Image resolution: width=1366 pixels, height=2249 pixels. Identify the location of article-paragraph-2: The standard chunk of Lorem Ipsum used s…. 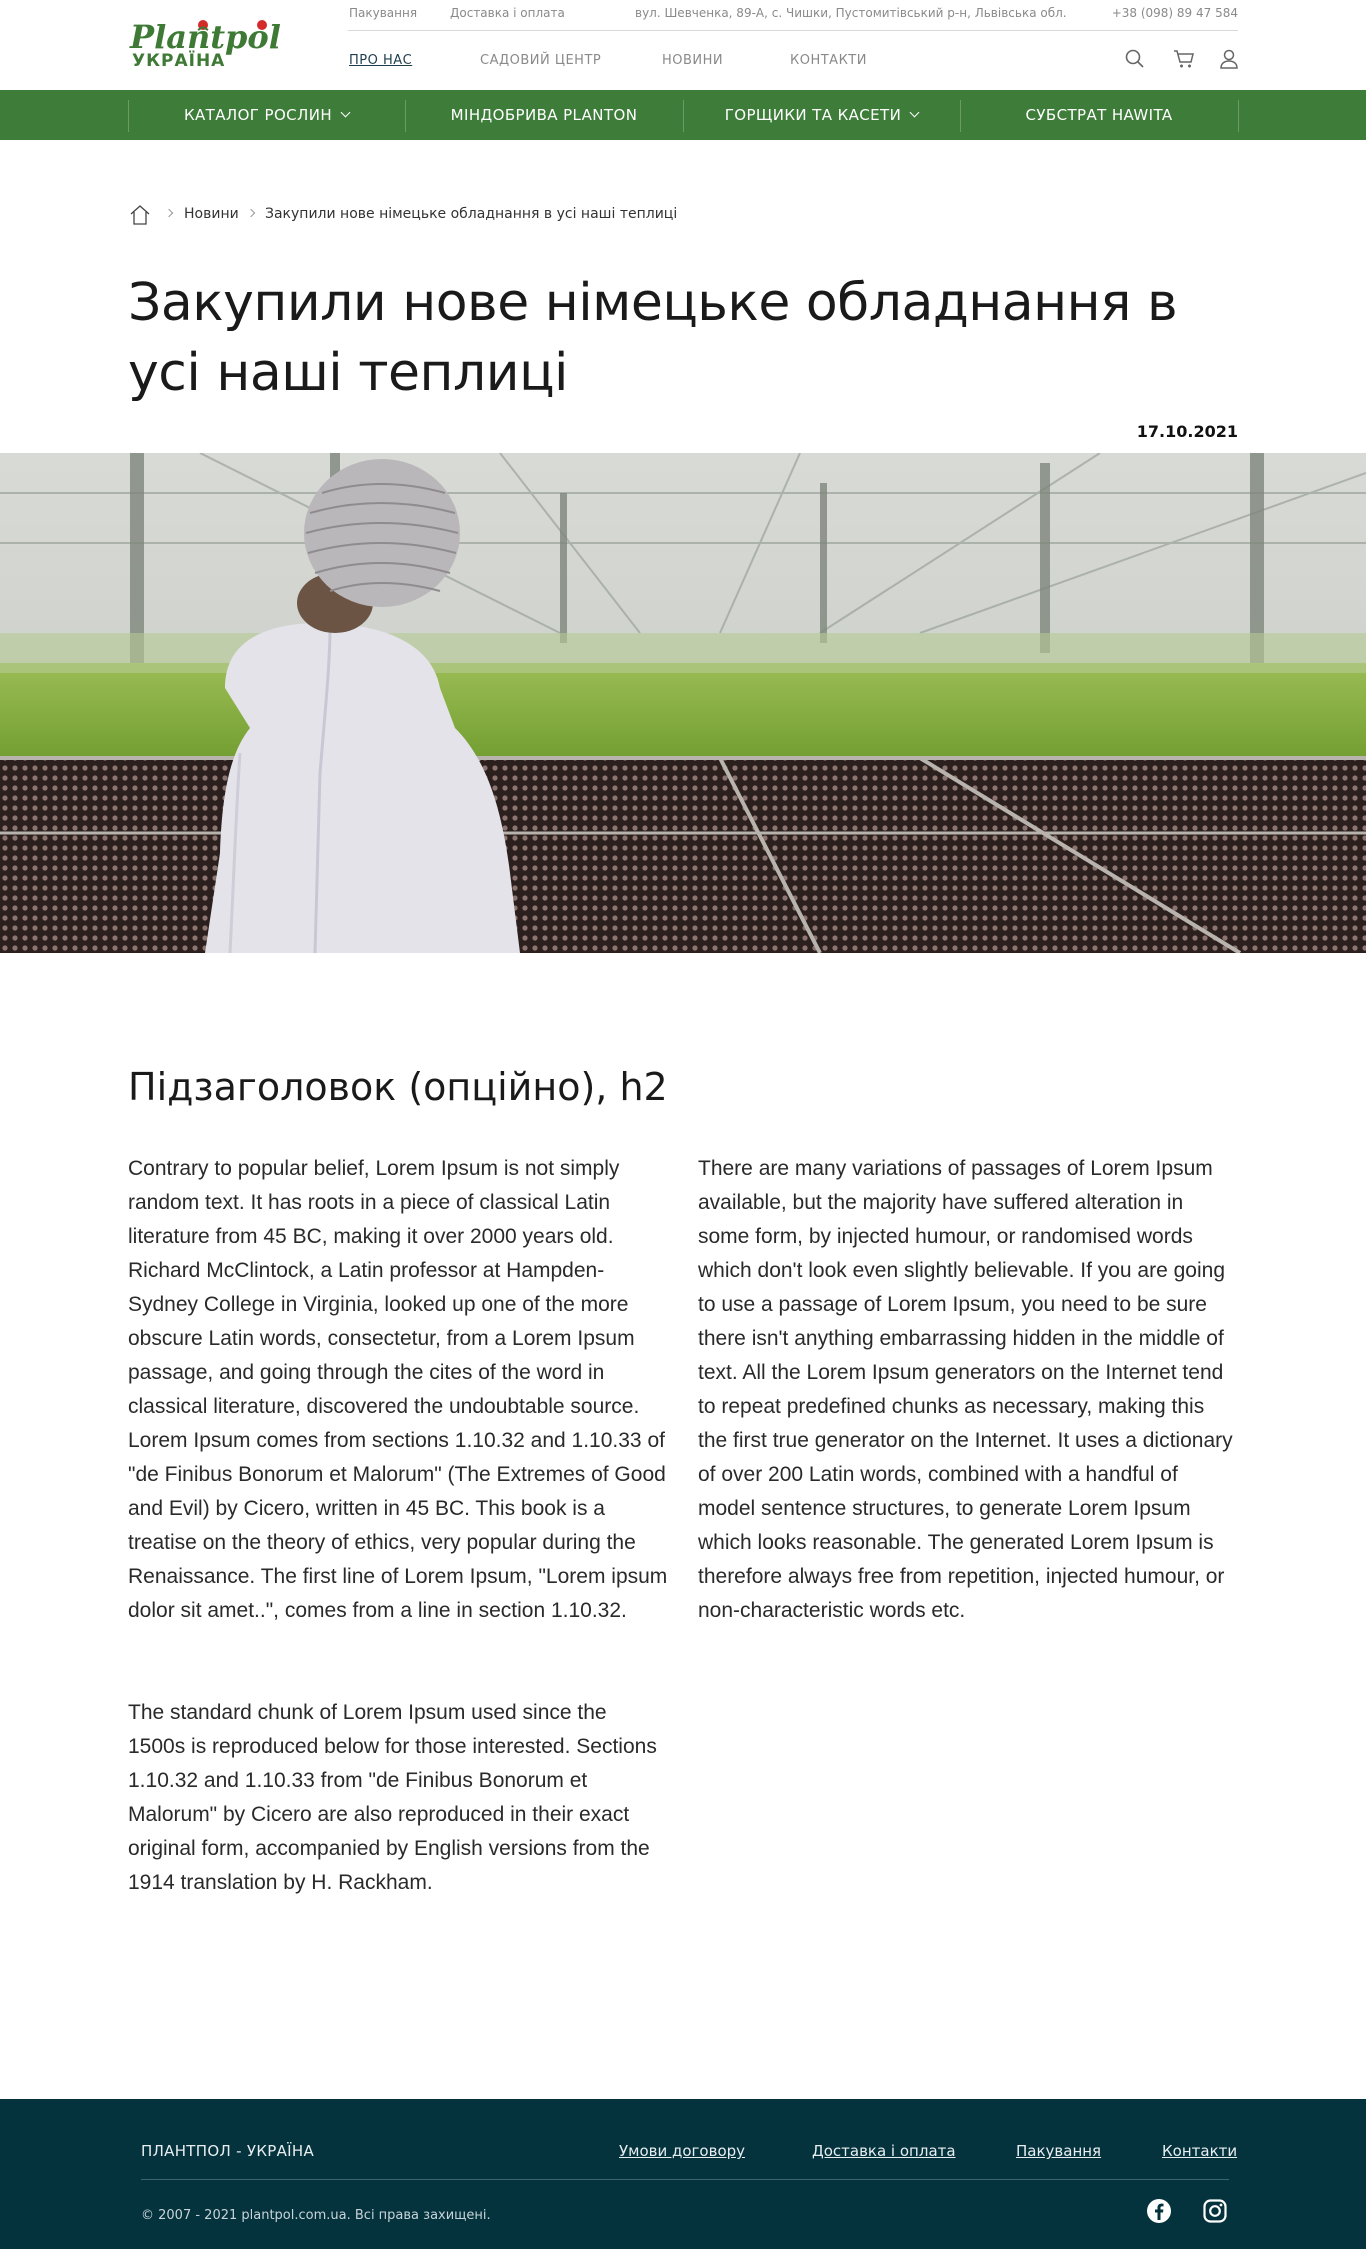
(392, 1797).